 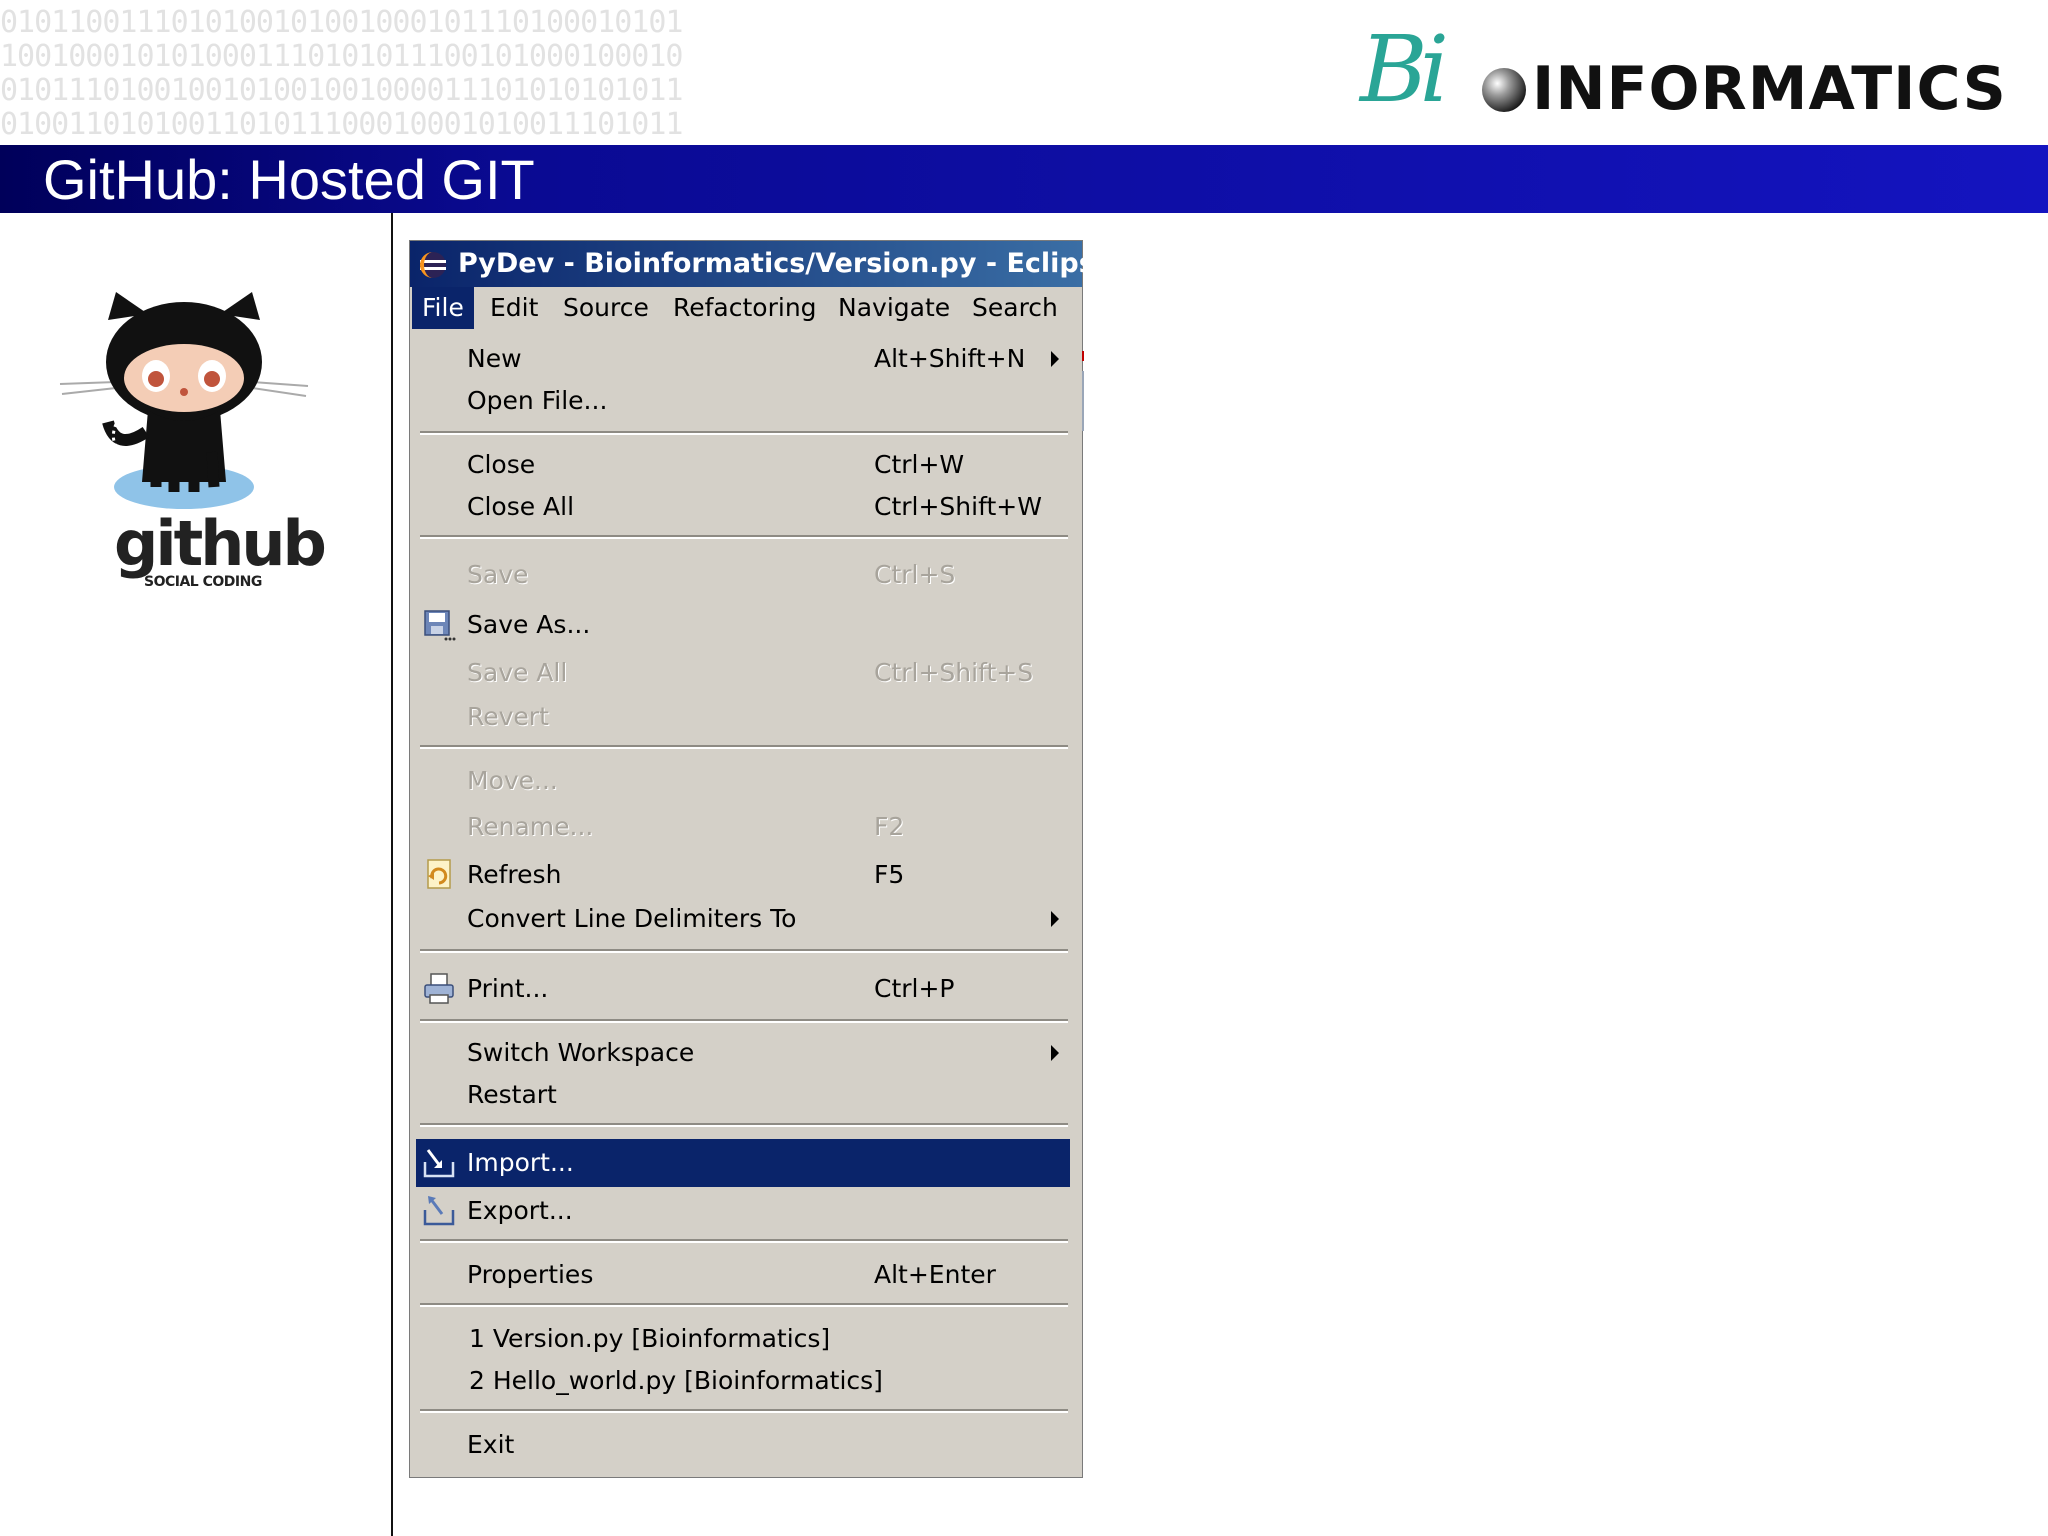 I want to click on menu-item-switch-workspace: Switch Workspace, so click(x=743, y=1053).